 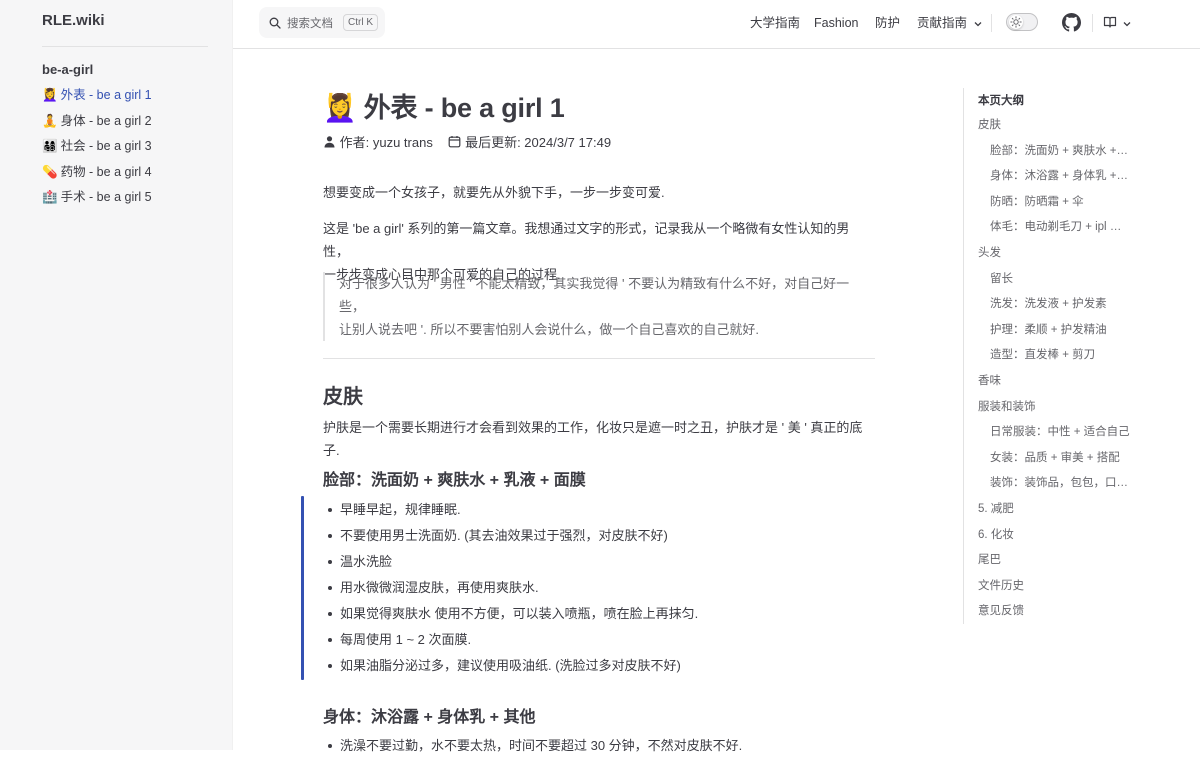 What do you see at coordinates (1054, 280) in the screenshot?
I see `outline-item-grow-long: 留长` at bounding box center [1054, 280].